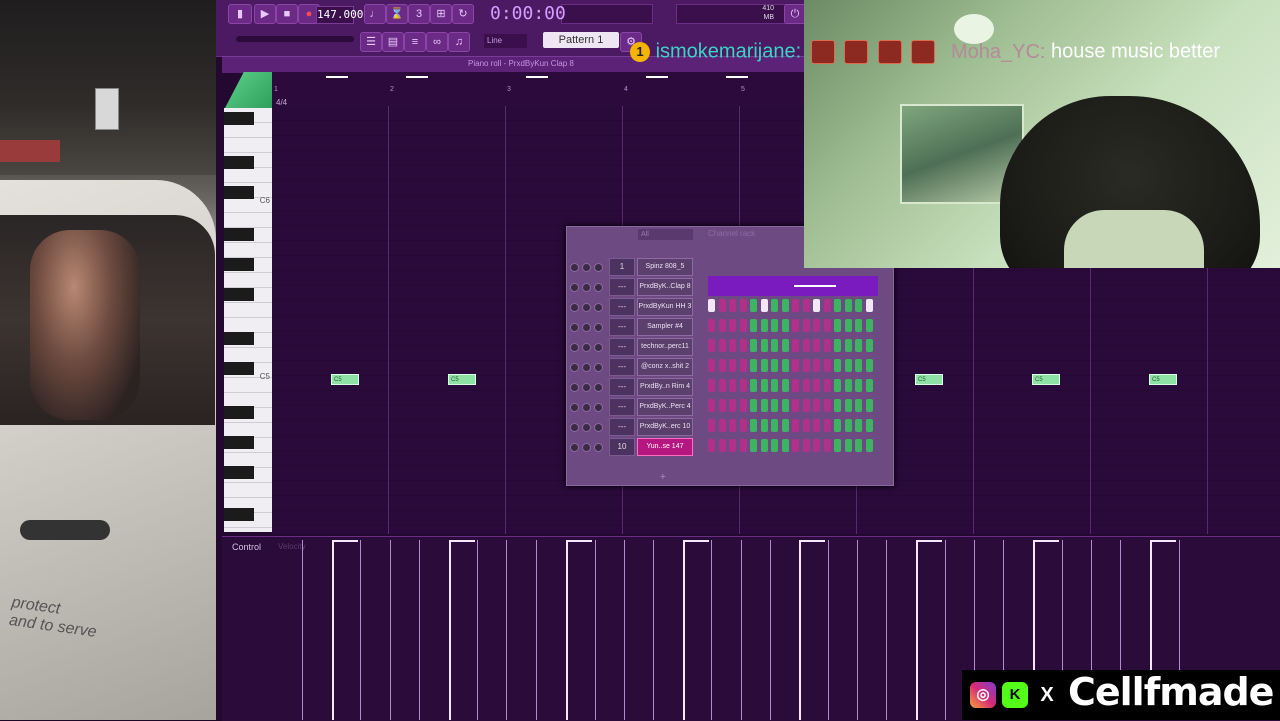  I want to click on channel-row: --- PrxdByK..Perc 4, so click(726, 407).